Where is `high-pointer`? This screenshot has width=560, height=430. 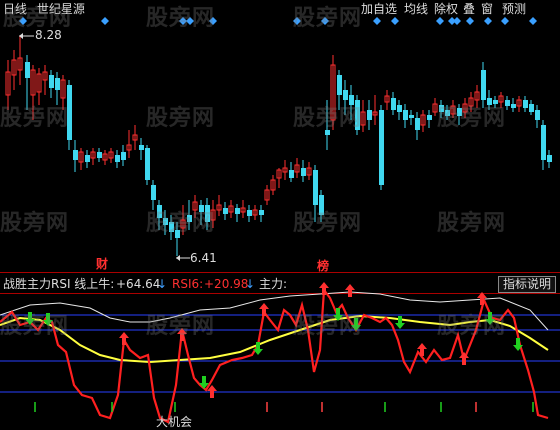 high-pointer is located at coordinates (26, 36).